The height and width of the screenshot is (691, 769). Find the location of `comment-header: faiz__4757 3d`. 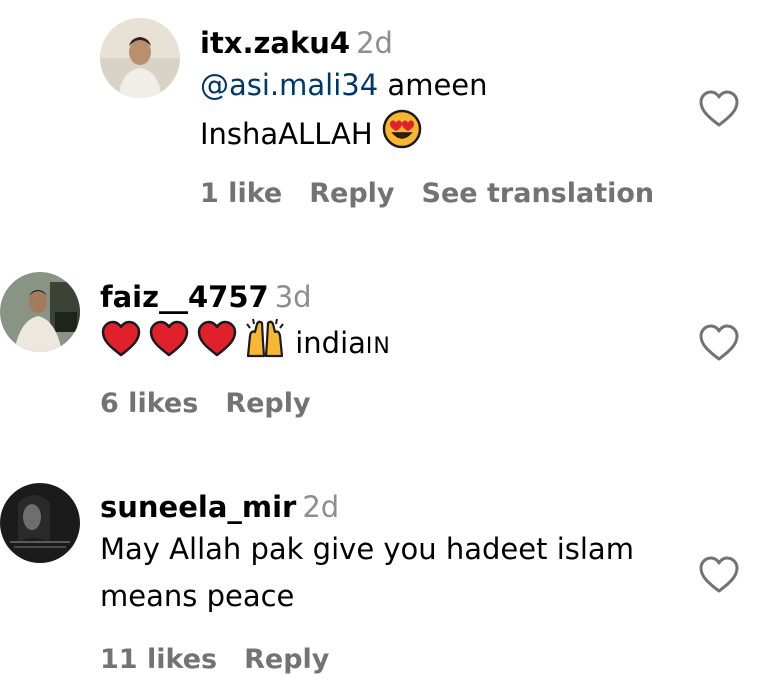

comment-header: faiz__4757 3d is located at coordinates (245, 297).